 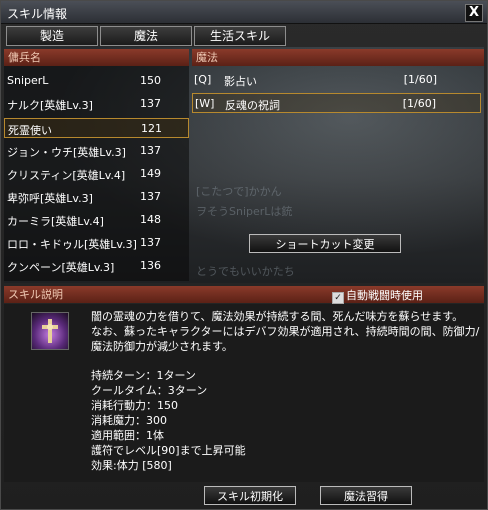 What do you see at coordinates (162, 346) in the screenshot?
I see `description-line: 魔法防御力が減少されます。` at bounding box center [162, 346].